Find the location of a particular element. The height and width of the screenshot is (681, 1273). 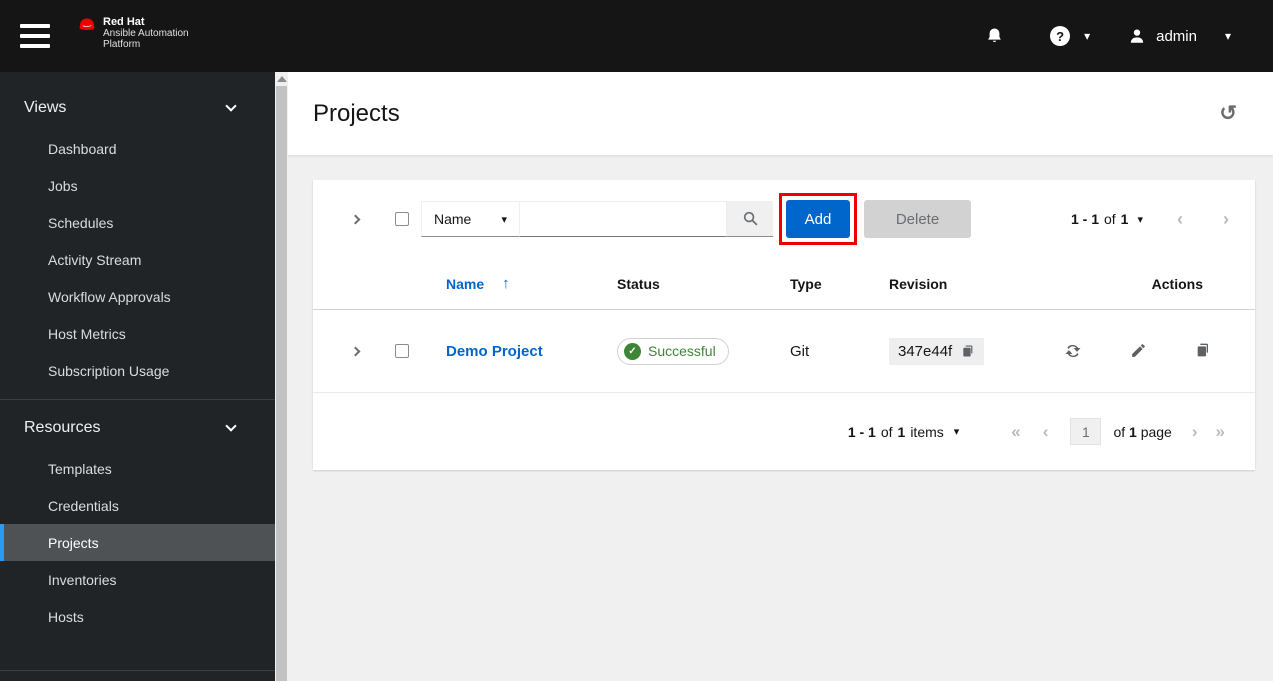

sidebar-item-label: Workflow Approvals is located at coordinates (109, 296).